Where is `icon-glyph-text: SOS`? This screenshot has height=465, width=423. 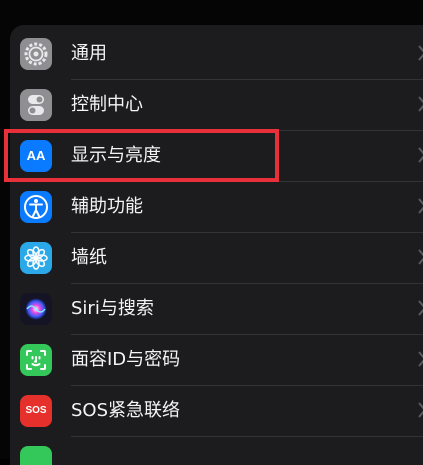
icon-glyph-text: SOS is located at coordinates (36, 410).